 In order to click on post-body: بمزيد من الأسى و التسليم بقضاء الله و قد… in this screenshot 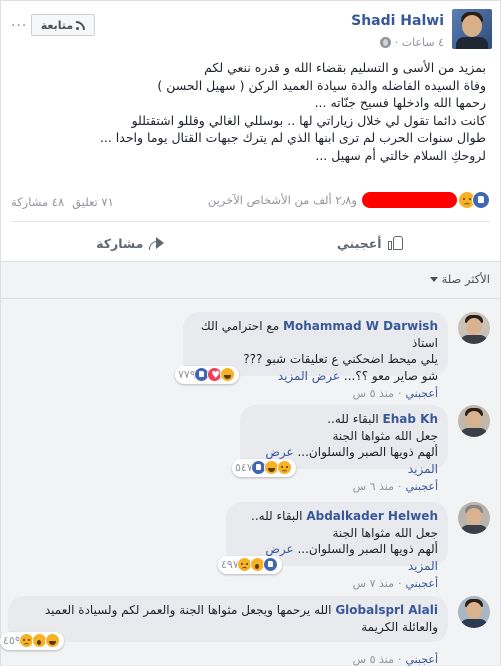, I will do `click(251, 111)`.